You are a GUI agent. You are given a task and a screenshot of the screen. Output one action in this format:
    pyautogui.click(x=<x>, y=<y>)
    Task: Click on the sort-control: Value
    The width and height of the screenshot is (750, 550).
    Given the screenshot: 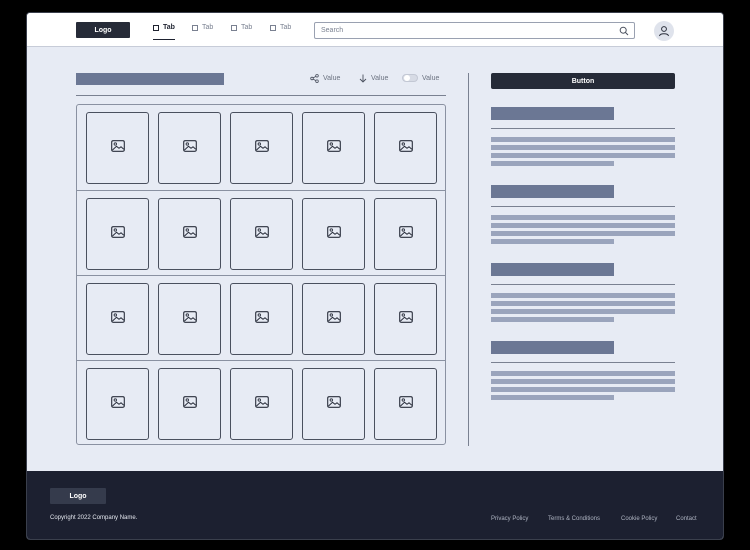 What is the action you would take?
    pyautogui.click(x=373, y=78)
    